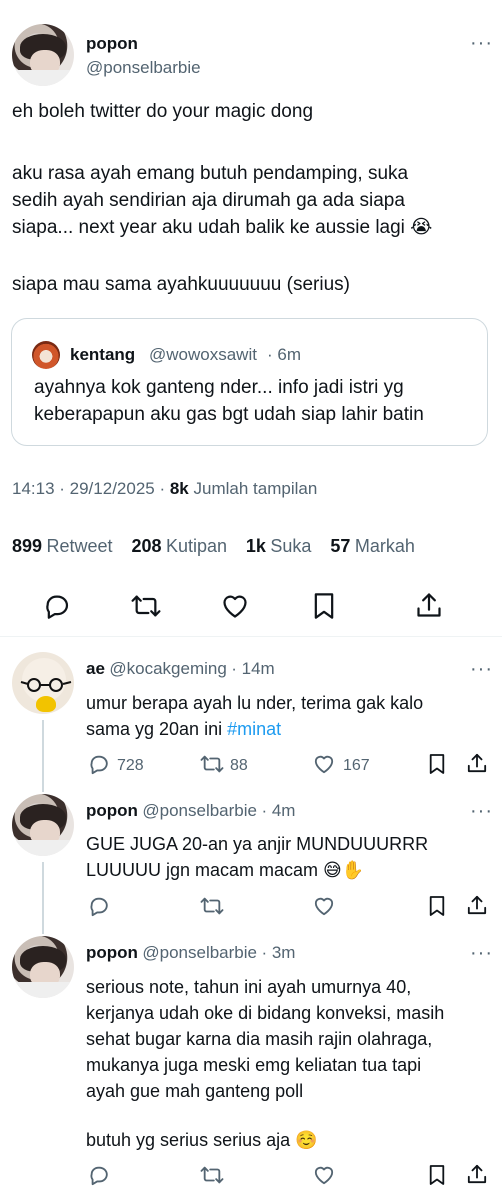 The width and height of the screenshot is (502, 1200). What do you see at coordinates (163, 111) in the screenshot?
I see `tweet-text-line: eh boleh twitter do your magic dong` at bounding box center [163, 111].